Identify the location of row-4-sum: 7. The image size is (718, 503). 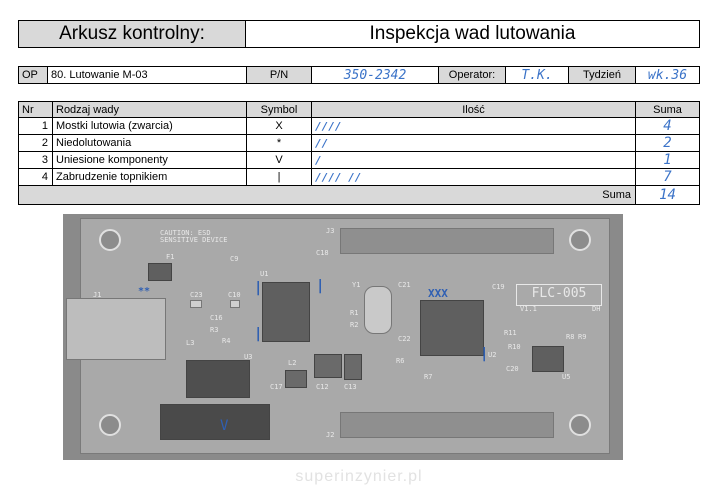
(667, 177).